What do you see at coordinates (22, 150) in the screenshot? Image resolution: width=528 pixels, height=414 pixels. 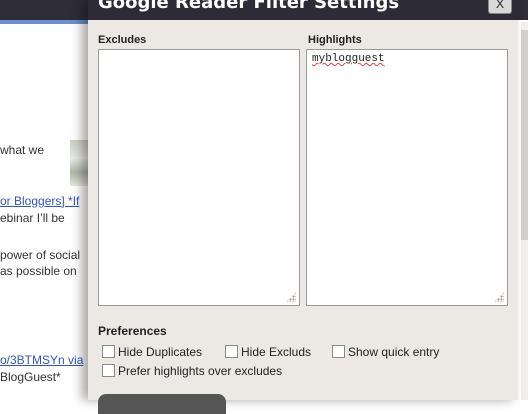 I see `background-text-line: what we` at bounding box center [22, 150].